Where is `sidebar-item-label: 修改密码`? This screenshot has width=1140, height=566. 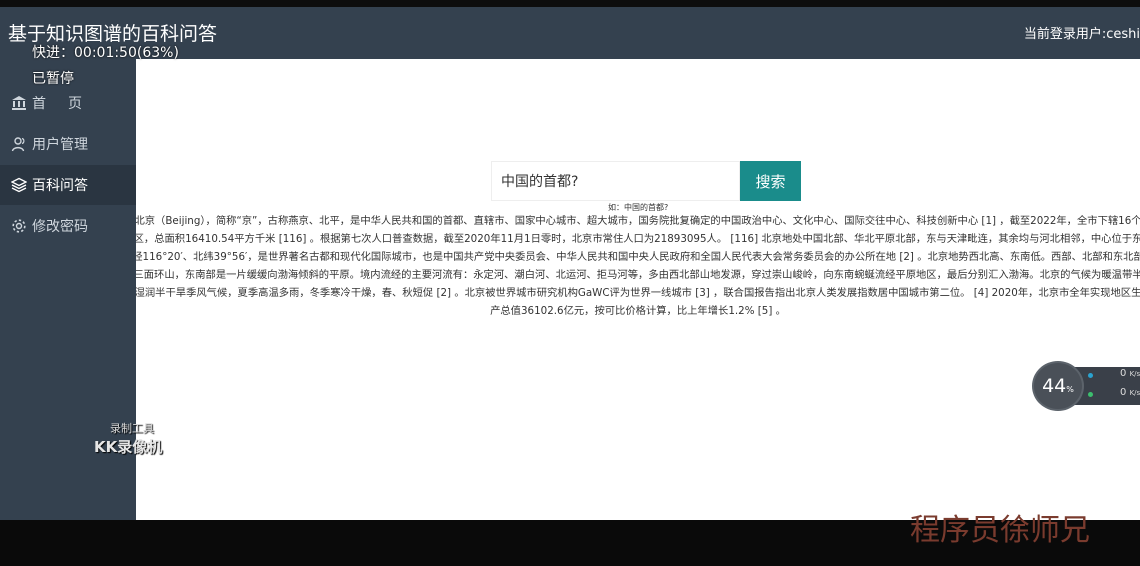 sidebar-item-label: 修改密码 is located at coordinates (60, 227).